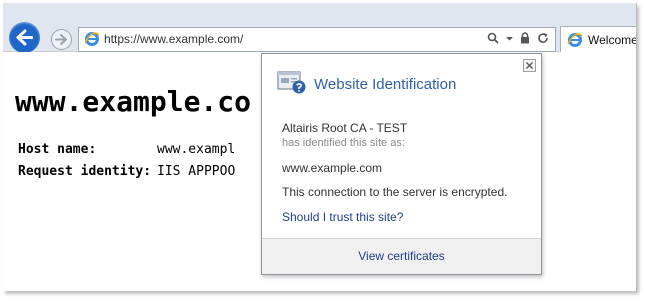  Describe the element at coordinates (385, 84) in the screenshot. I see `popup-title: Website Identification` at that location.